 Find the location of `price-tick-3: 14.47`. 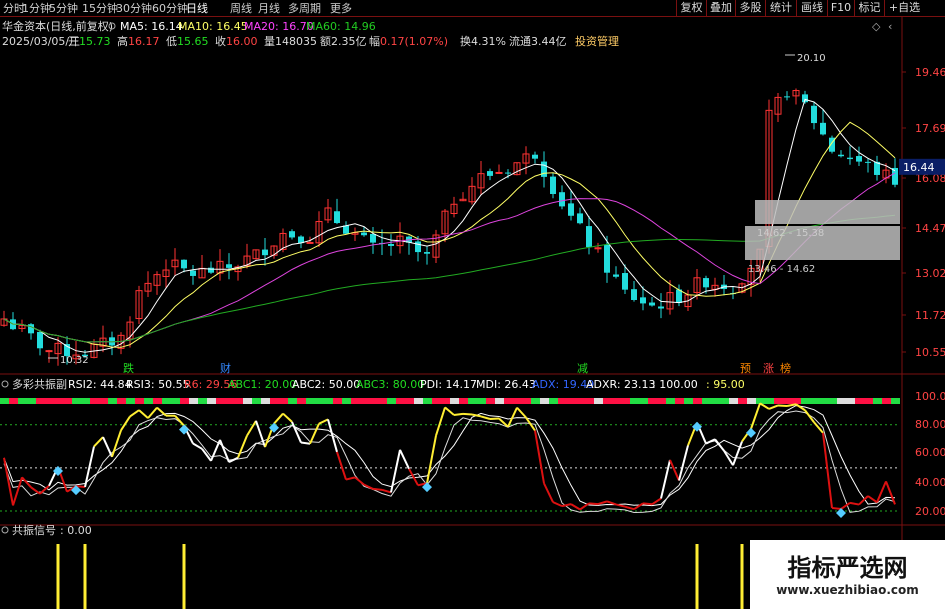

price-tick-3: 14.47 is located at coordinates (930, 228).